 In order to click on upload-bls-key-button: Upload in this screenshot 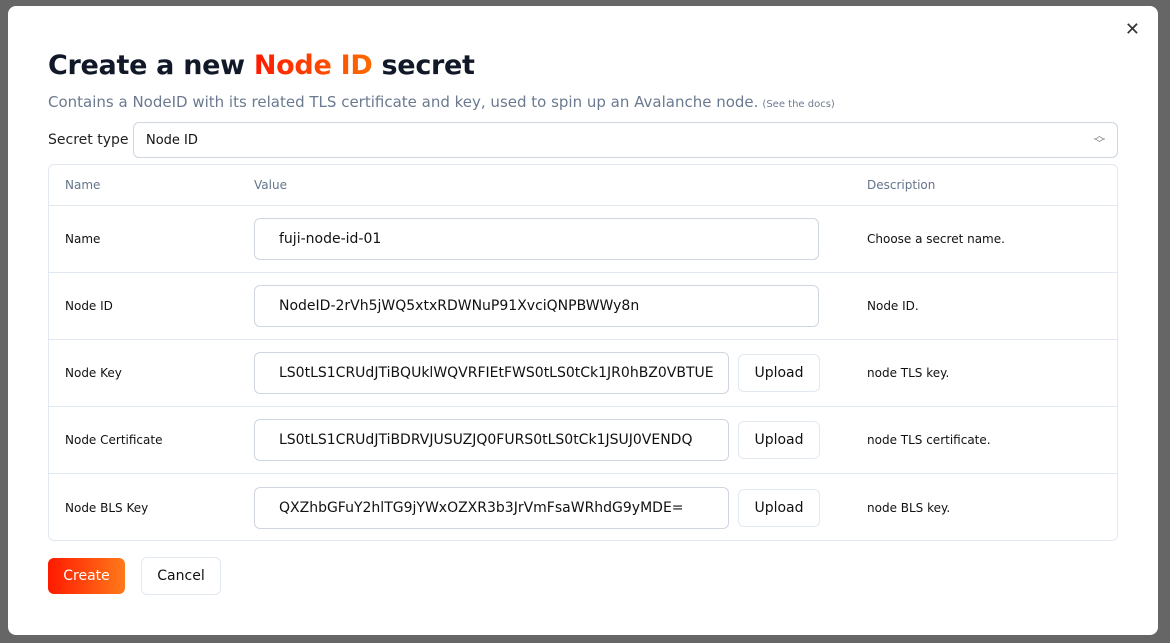, I will do `click(779, 507)`.